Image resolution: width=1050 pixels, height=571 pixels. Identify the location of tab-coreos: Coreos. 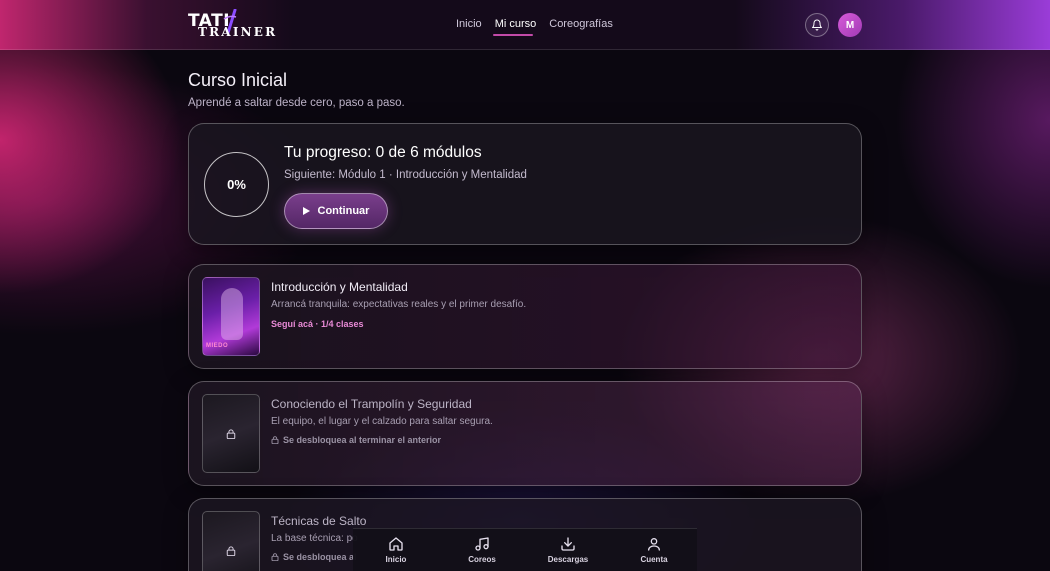
(482, 550).